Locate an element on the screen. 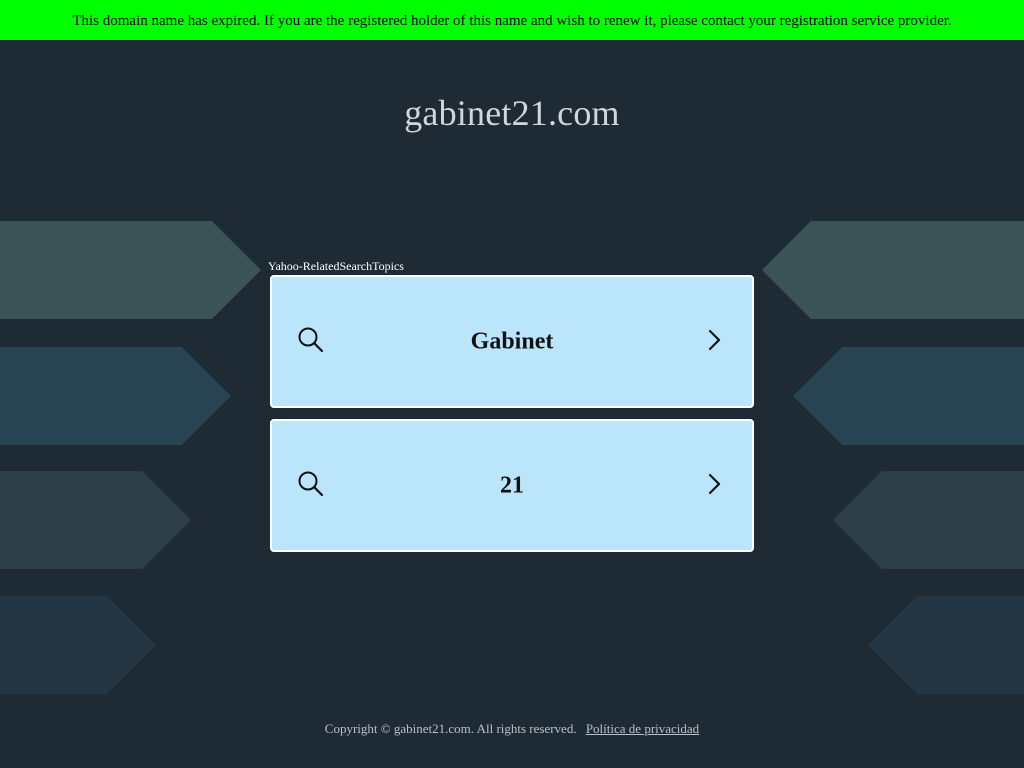  related-search-link-21: 21 is located at coordinates (512, 485).